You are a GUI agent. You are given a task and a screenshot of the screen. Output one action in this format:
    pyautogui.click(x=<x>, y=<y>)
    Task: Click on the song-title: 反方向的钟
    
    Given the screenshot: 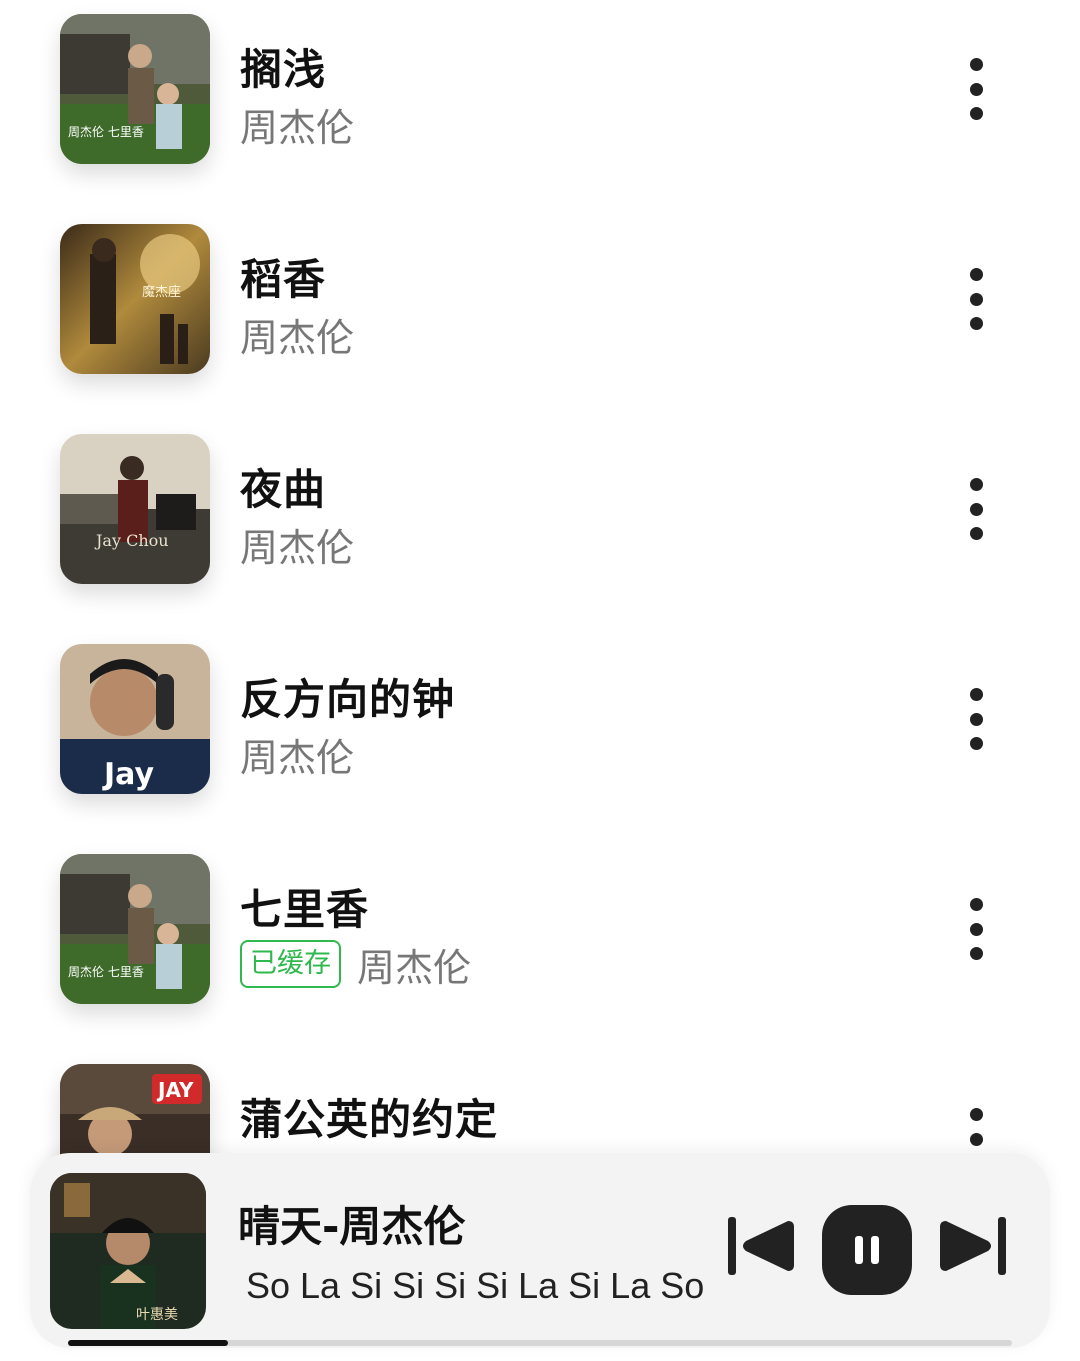 What is the action you would take?
    pyautogui.click(x=348, y=699)
    